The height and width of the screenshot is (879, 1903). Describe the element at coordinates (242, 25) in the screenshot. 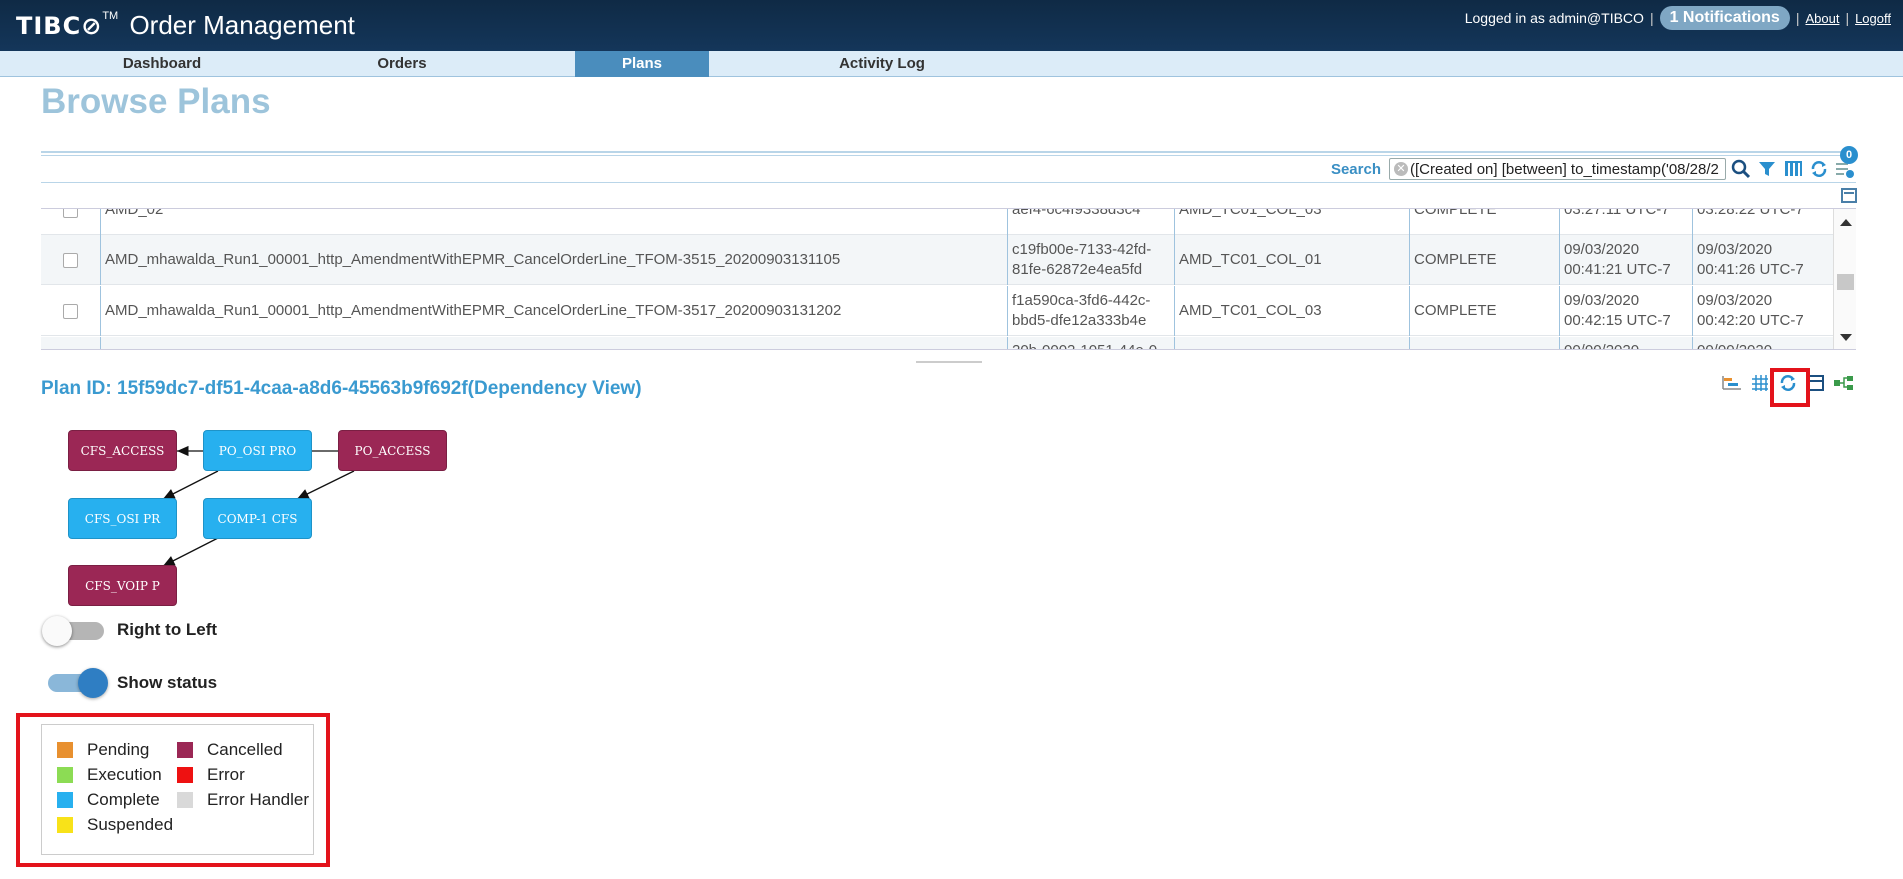

I see `app-name: Order Management` at that location.